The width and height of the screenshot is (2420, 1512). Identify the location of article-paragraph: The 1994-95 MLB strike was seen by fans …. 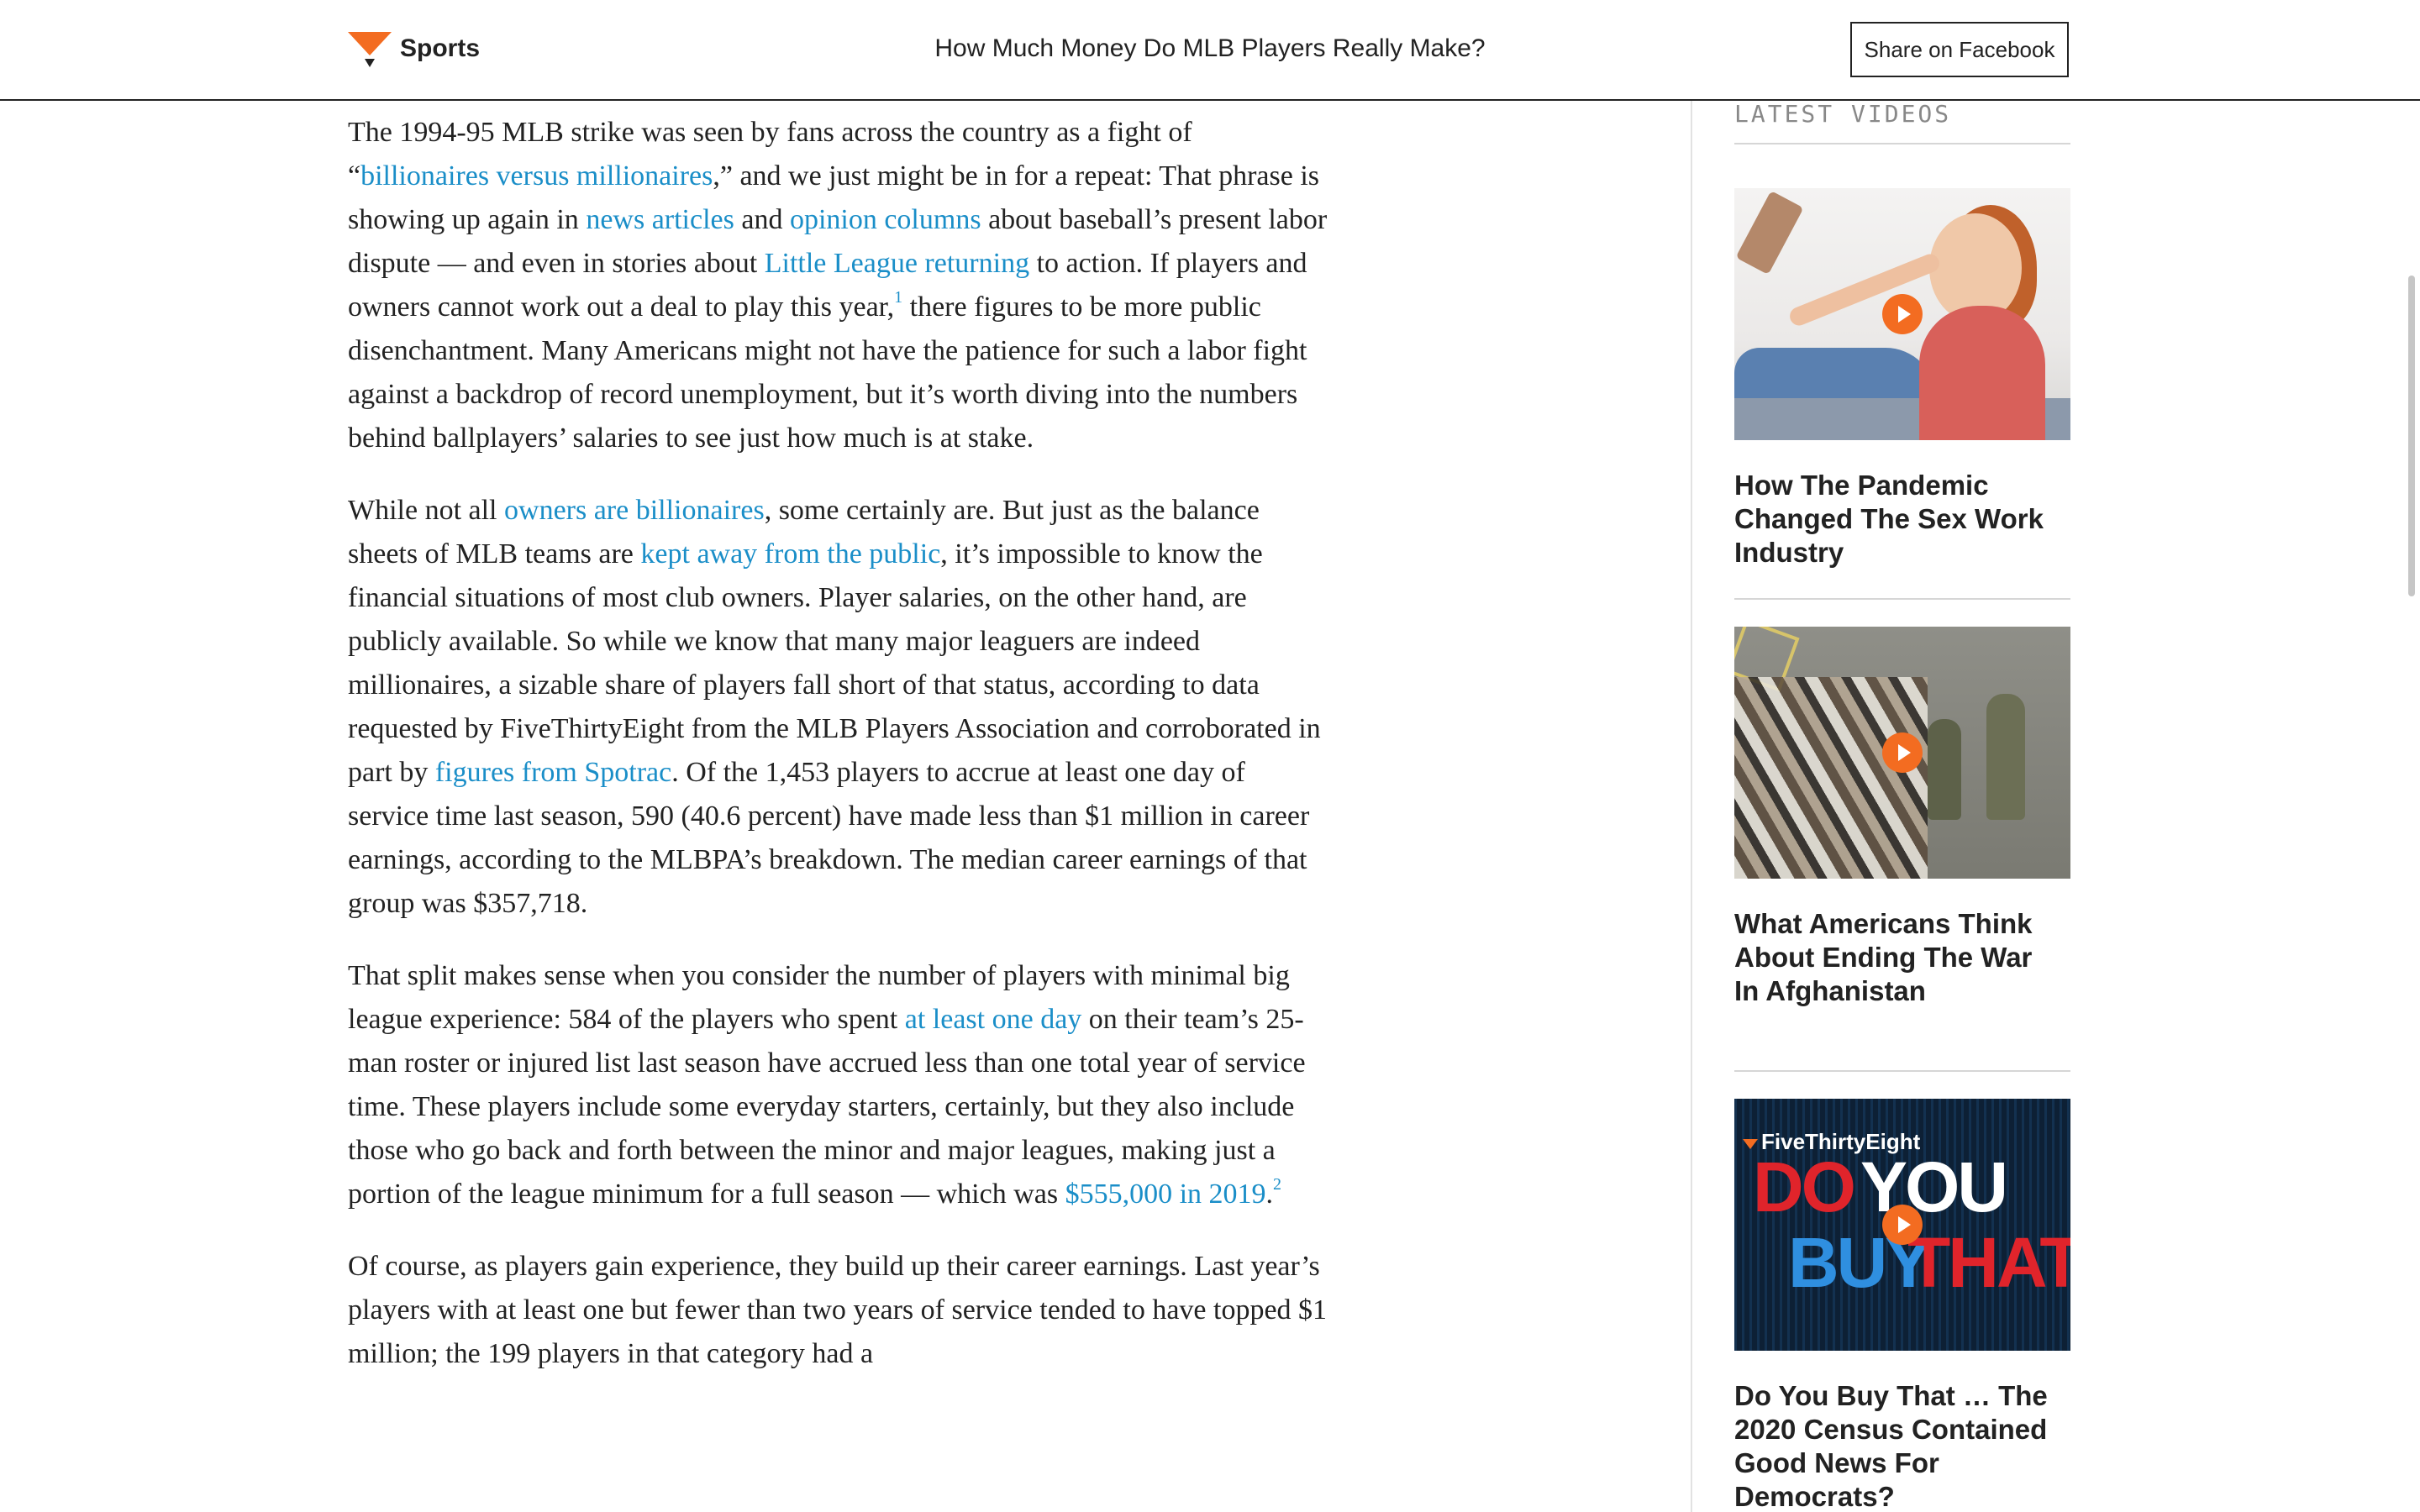
(839, 285).